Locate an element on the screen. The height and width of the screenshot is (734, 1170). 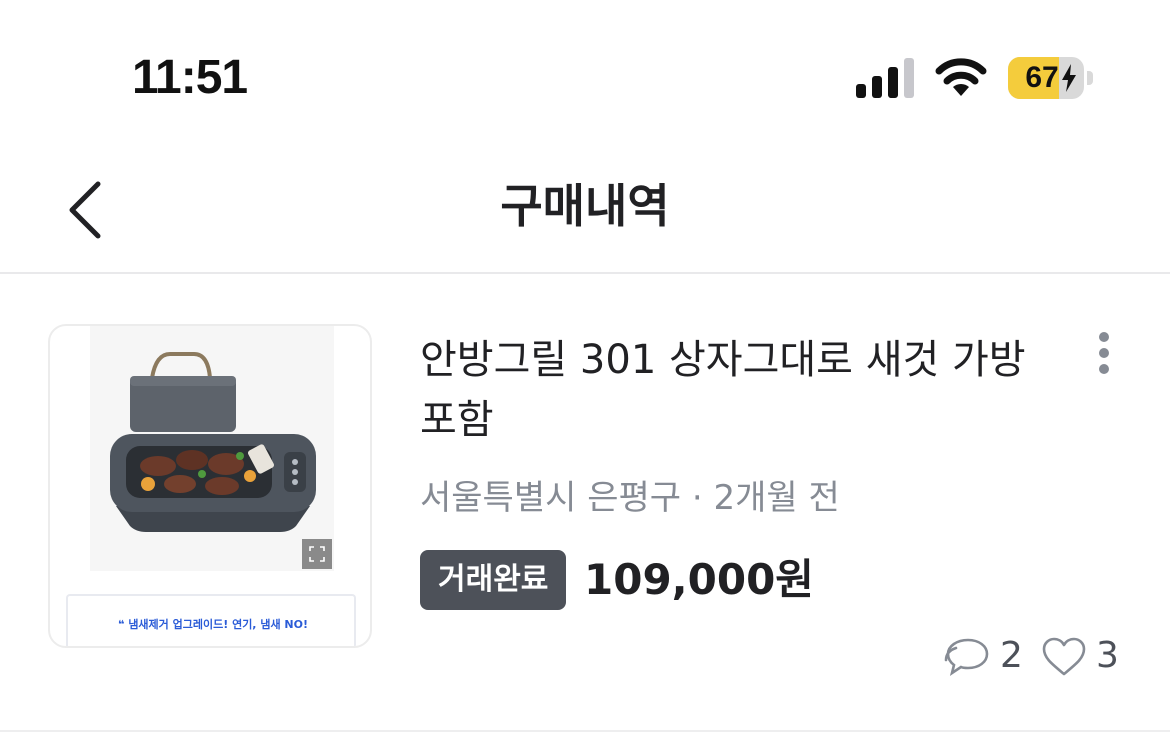
item-meta: 서울특별시 은평구 · 2개월 전 is located at coordinates (630, 498).